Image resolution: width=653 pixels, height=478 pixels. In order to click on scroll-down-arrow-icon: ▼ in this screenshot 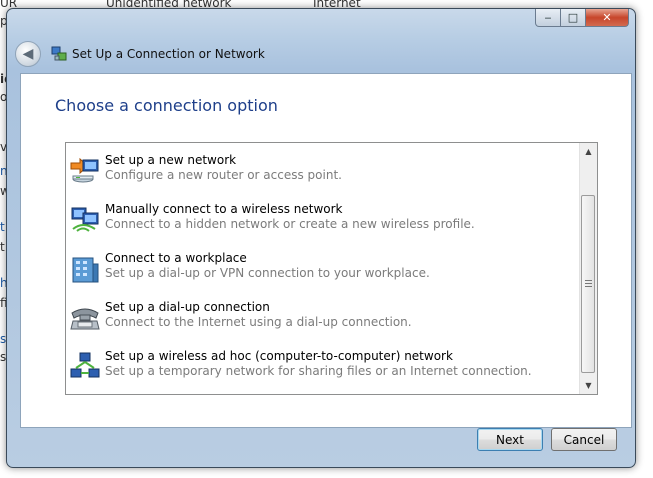, I will do `click(588, 385)`.